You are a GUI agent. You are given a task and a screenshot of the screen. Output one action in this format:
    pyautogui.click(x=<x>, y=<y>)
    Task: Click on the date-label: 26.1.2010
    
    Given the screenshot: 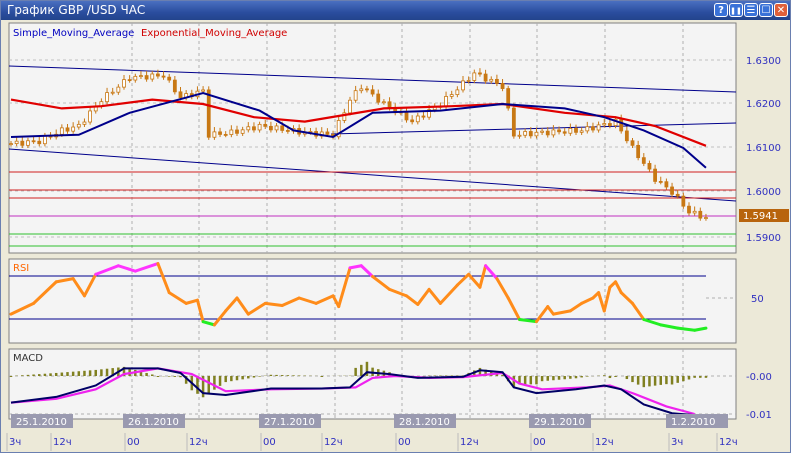 What is the action you would take?
    pyautogui.click(x=153, y=422)
    